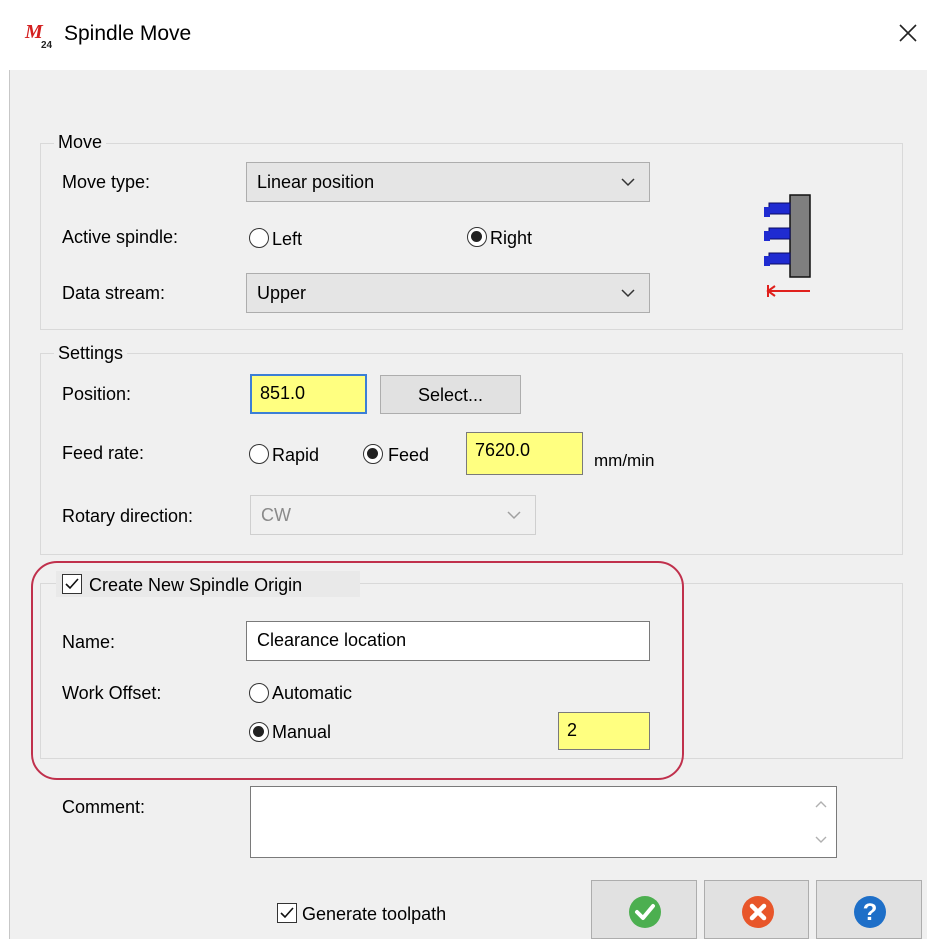  What do you see at coordinates (448, 182) in the screenshot?
I see `move-type-dropdown: Linear position` at bounding box center [448, 182].